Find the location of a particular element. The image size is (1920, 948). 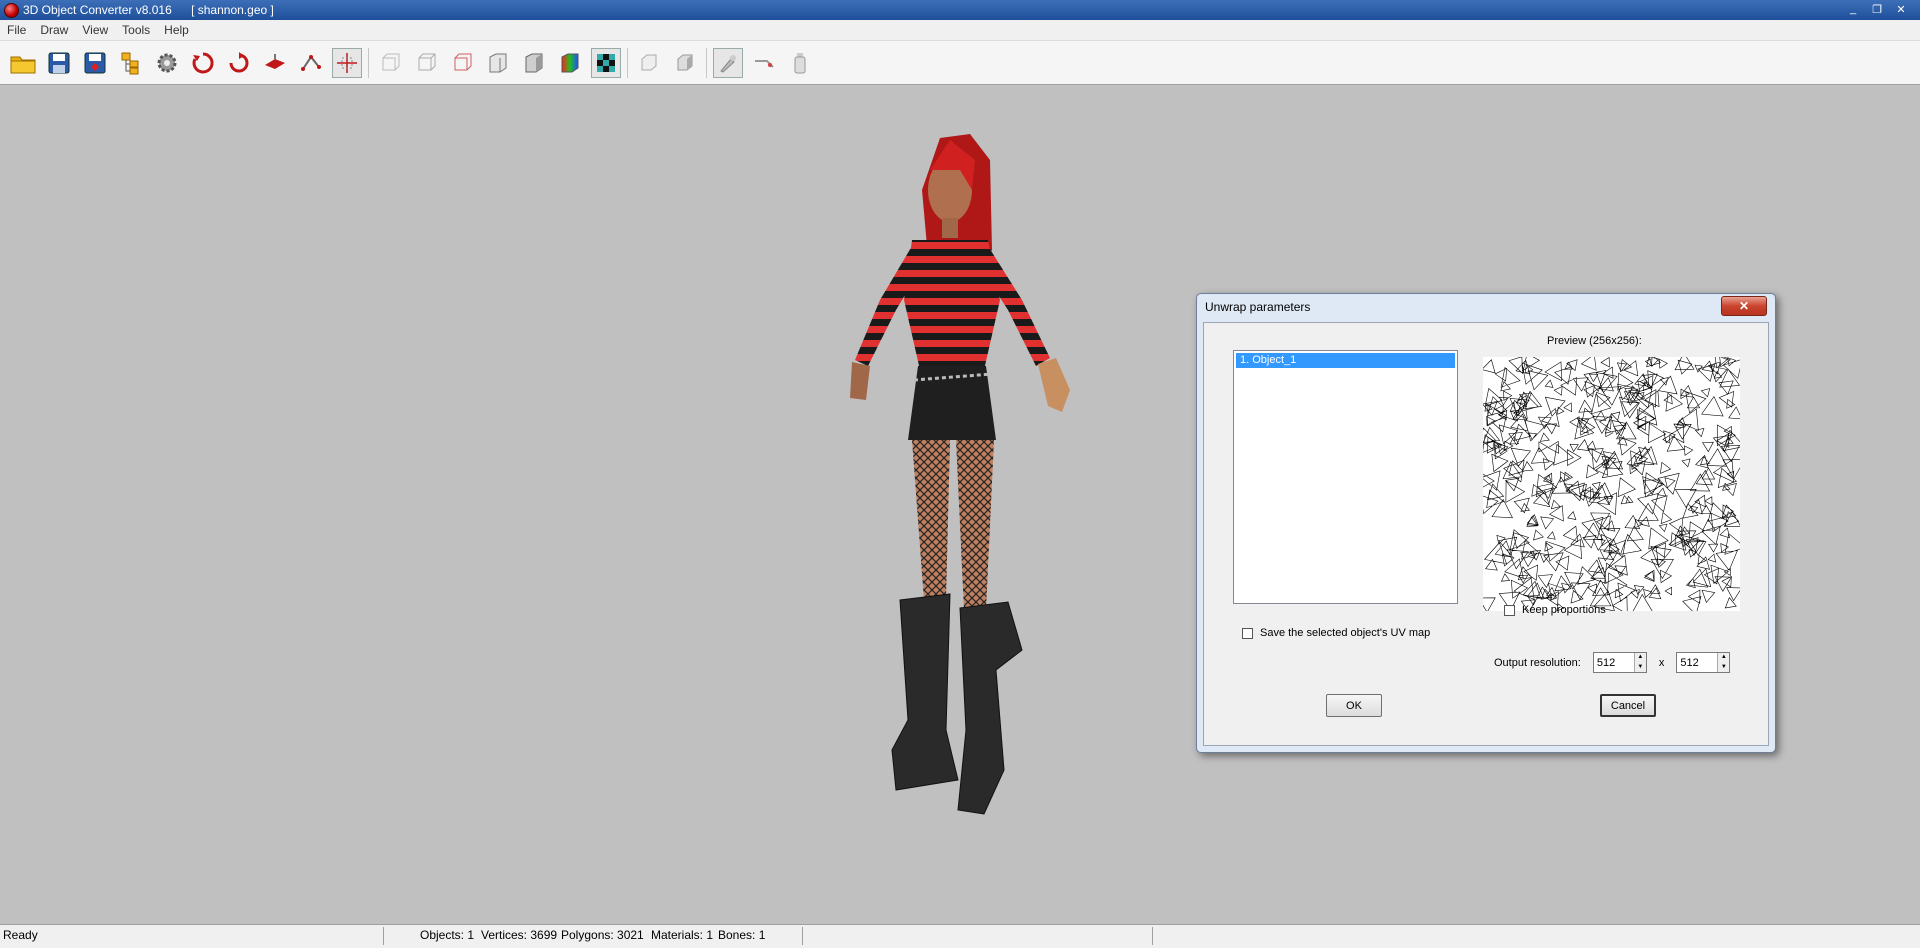

resolution-y-value: 512 is located at coordinates (1689, 663).